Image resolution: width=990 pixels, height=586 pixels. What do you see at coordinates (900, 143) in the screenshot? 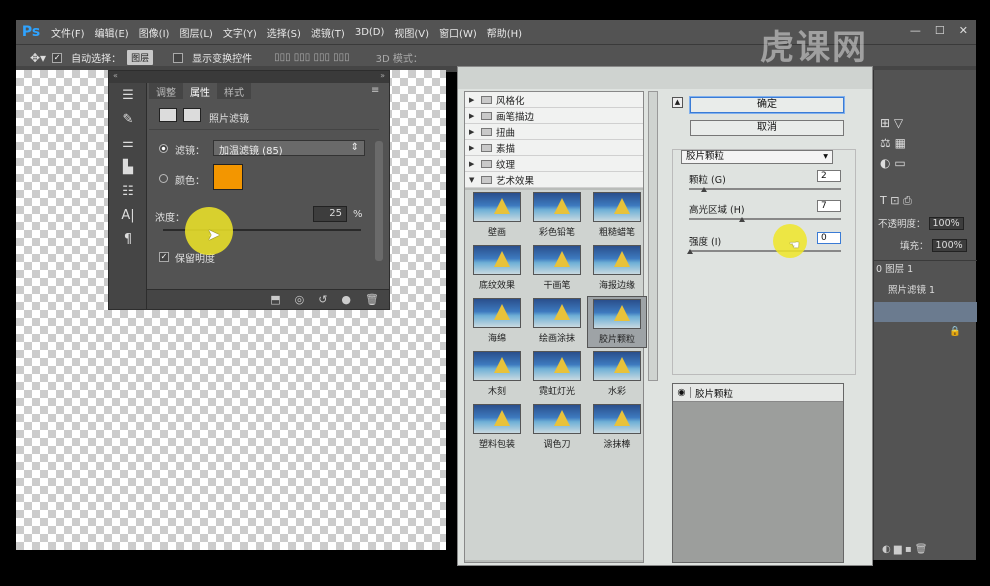
I see `grid2-icon: ▦` at bounding box center [900, 143].